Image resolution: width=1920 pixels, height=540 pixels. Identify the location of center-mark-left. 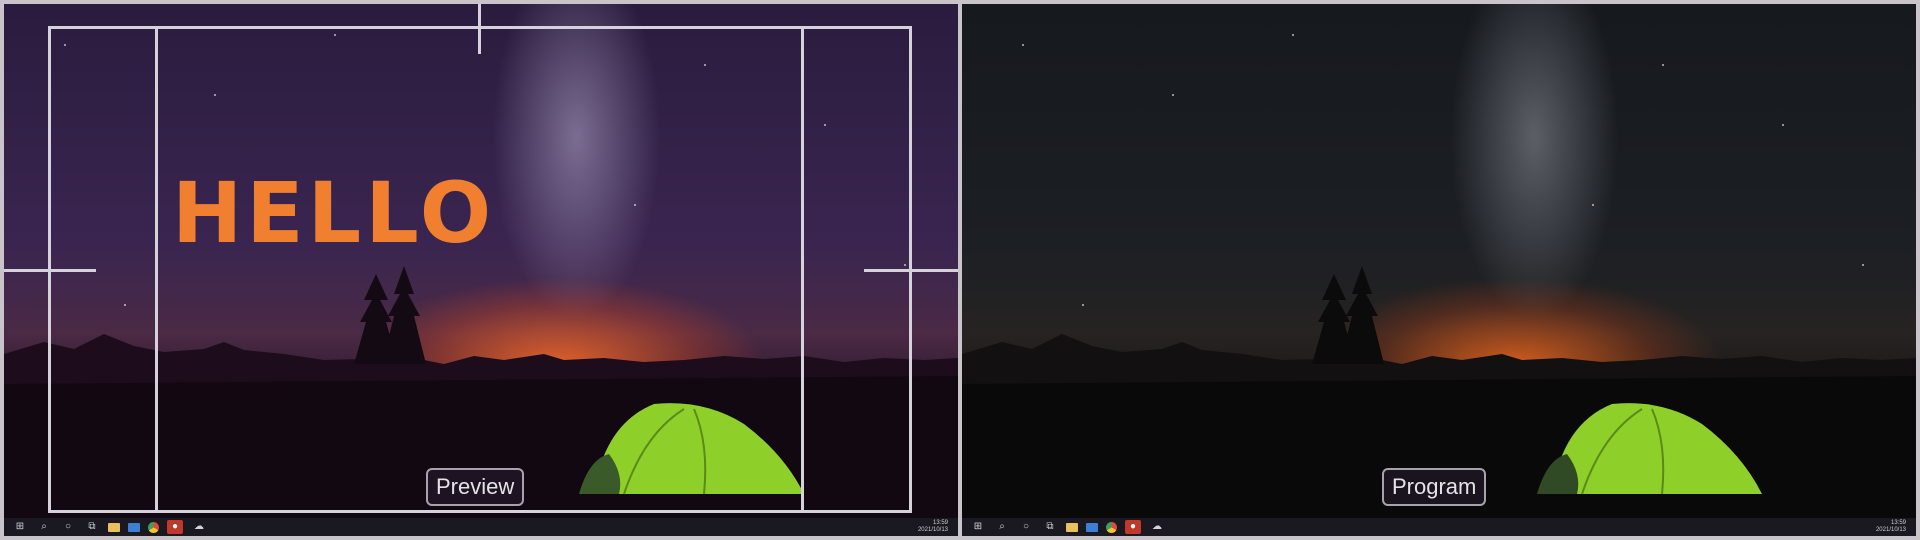
(50, 270).